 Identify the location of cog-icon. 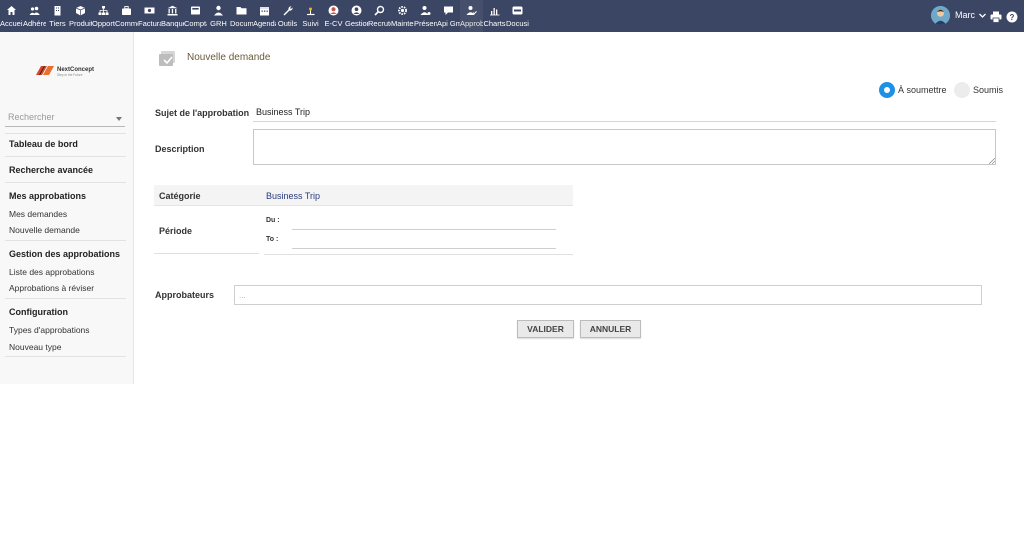
(402, 10).